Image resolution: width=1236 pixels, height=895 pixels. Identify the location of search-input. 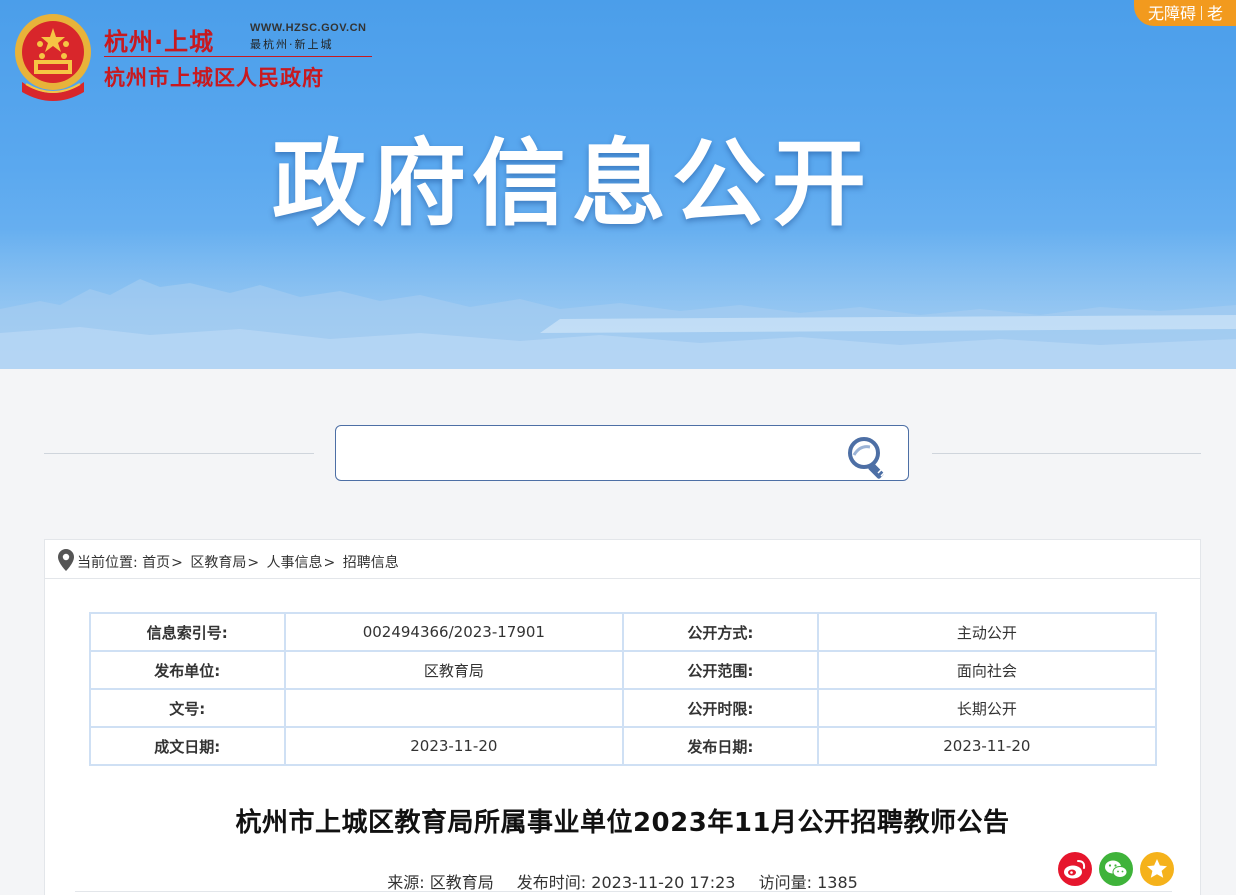
(591, 453).